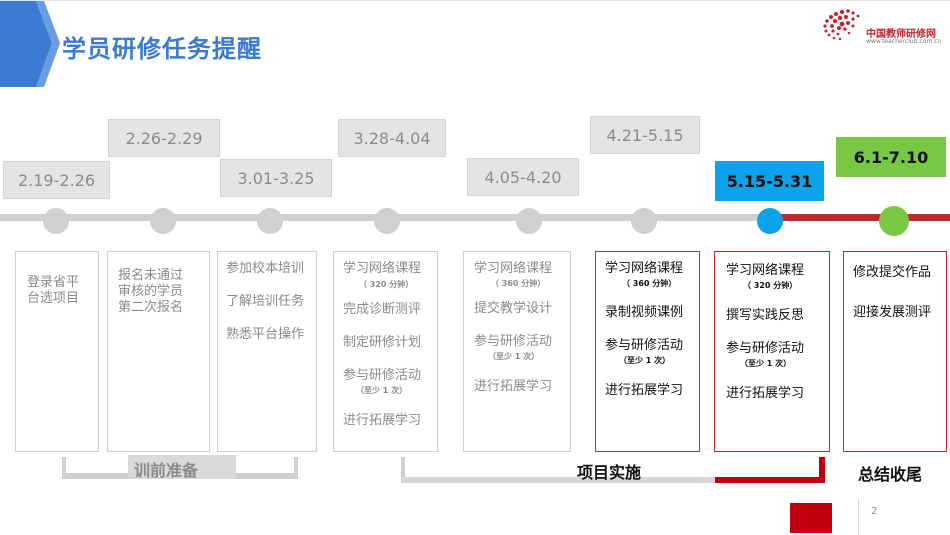 This screenshot has width=950, height=535. I want to click on page-title: 学员研修任务提醒, so click(162, 49).